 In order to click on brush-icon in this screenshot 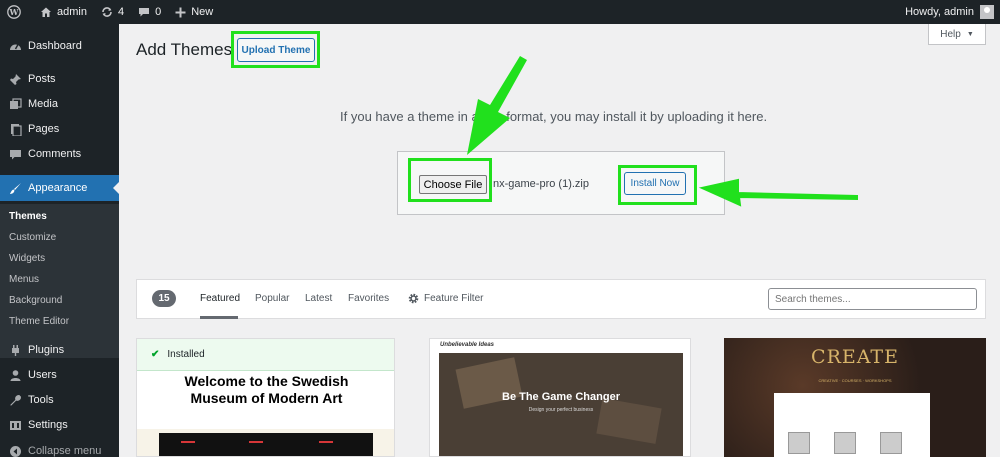, I will do `click(15, 188)`.